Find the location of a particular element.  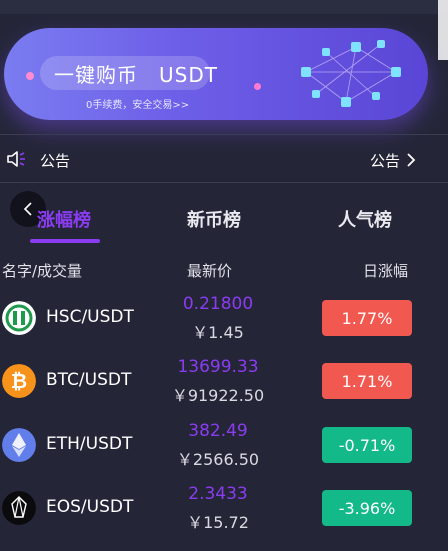

pair-name: EOS/USDT is located at coordinates (90, 507).